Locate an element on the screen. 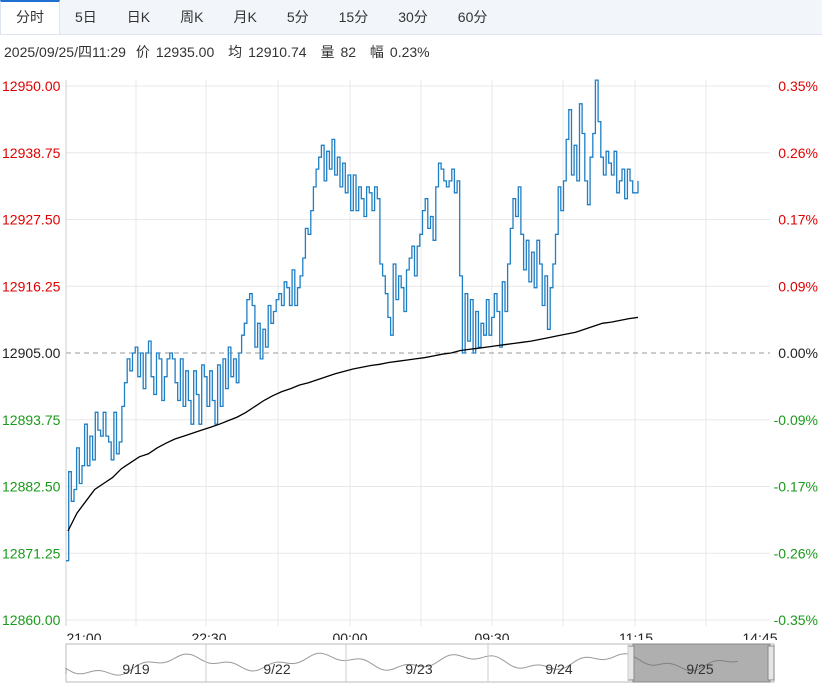 This screenshot has height=685, width=822. info-vol: 82 is located at coordinates (348, 52).